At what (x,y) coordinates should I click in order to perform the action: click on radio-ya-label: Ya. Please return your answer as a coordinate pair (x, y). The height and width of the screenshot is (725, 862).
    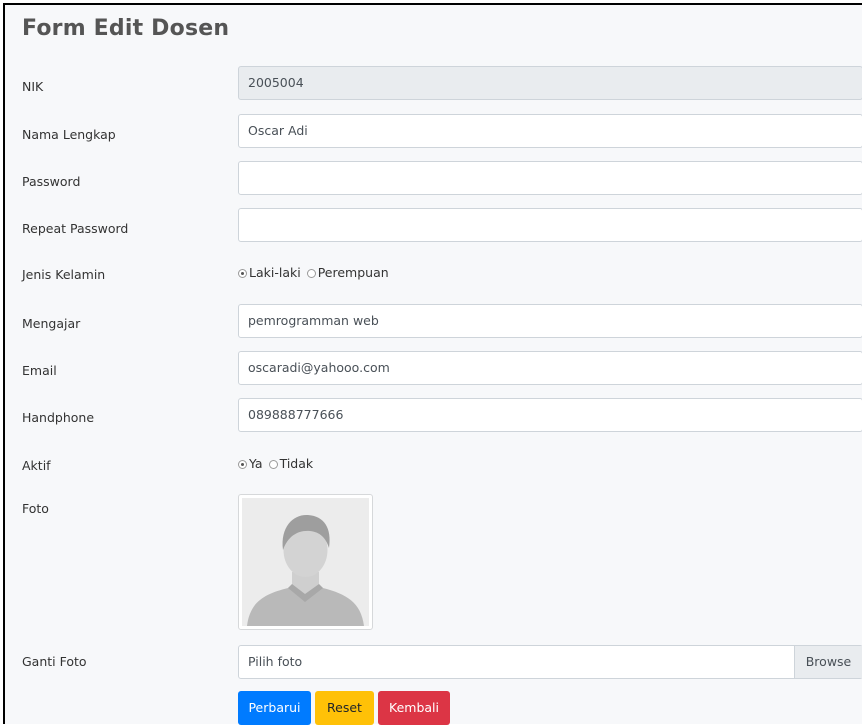
    Looking at the image, I should click on (256, 463).